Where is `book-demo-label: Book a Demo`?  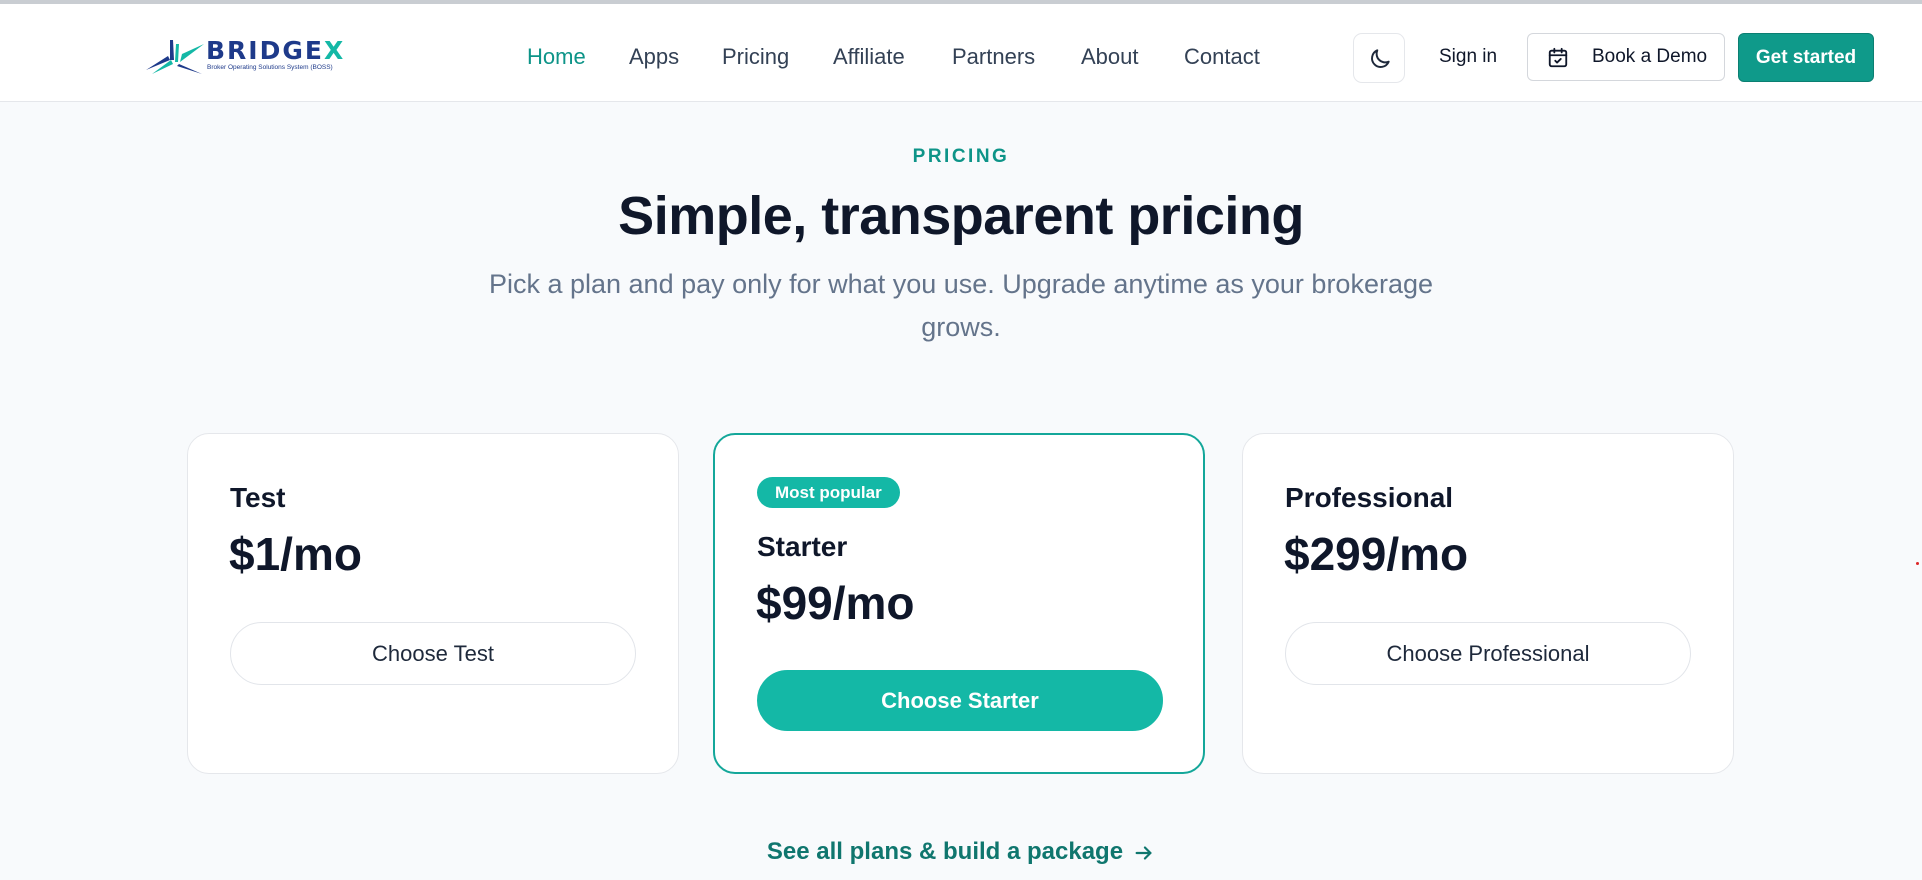 book-demo-label: Book a Demo is located at coordinates (1650, 56).